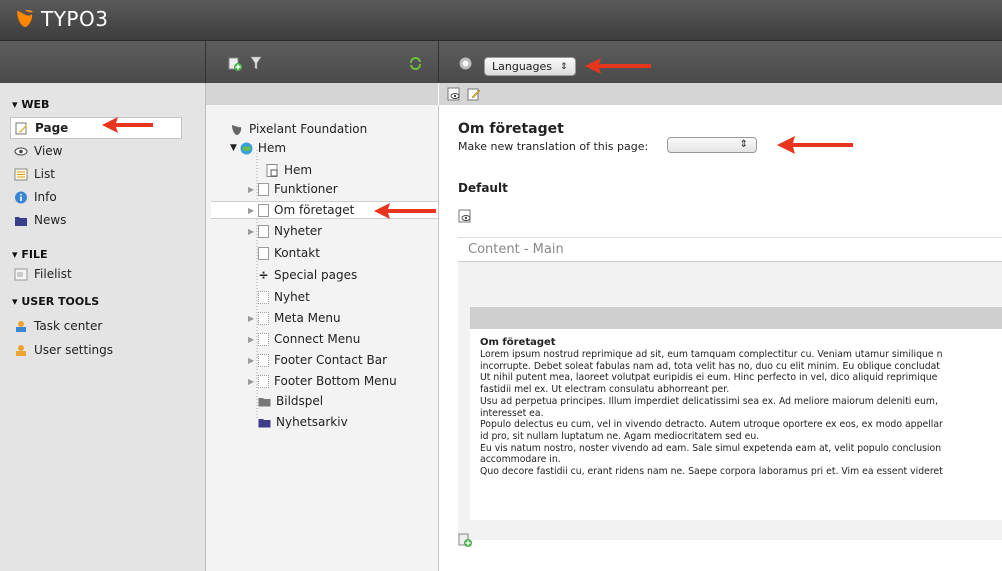 This screenshot has height=571, width=1002. Describe the element at coordinates (68, 326) in the screenshot. I see `module-task-center-label: Task center` at that location.